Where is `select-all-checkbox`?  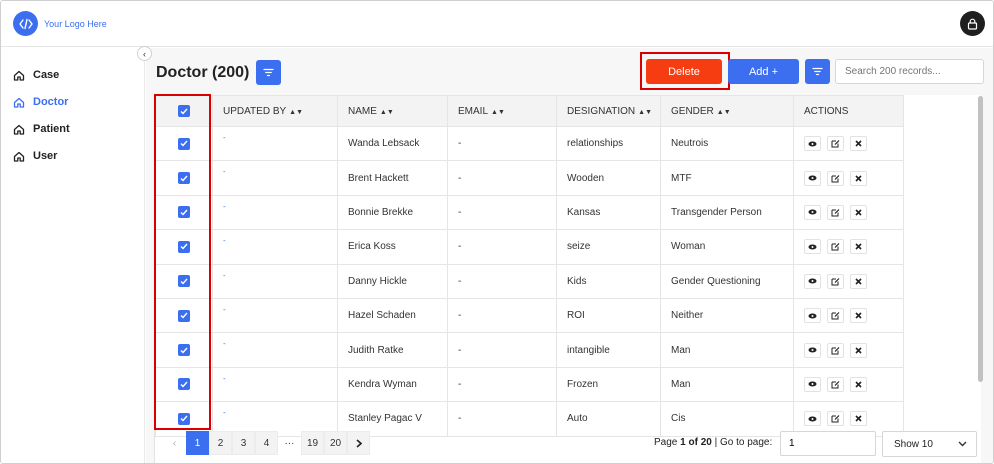 select-all-checkbox is located at coordinates (184, 111).